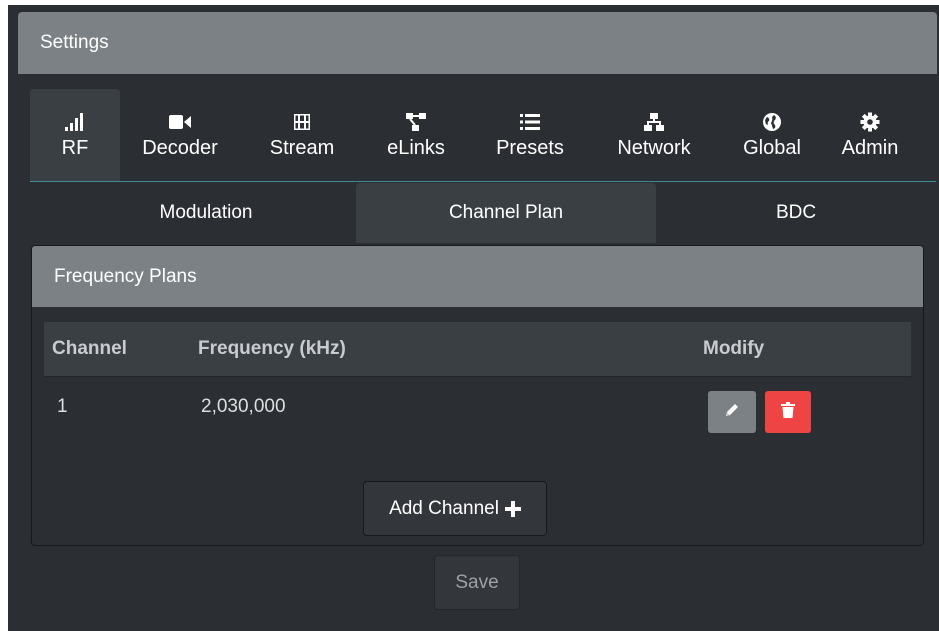 The width and height of the screenshot is (939, 631). What do you see at coordinates (734, 348) in the screenshot?
I see `column-header-modify: Modify` at bounding box center [734, 348].